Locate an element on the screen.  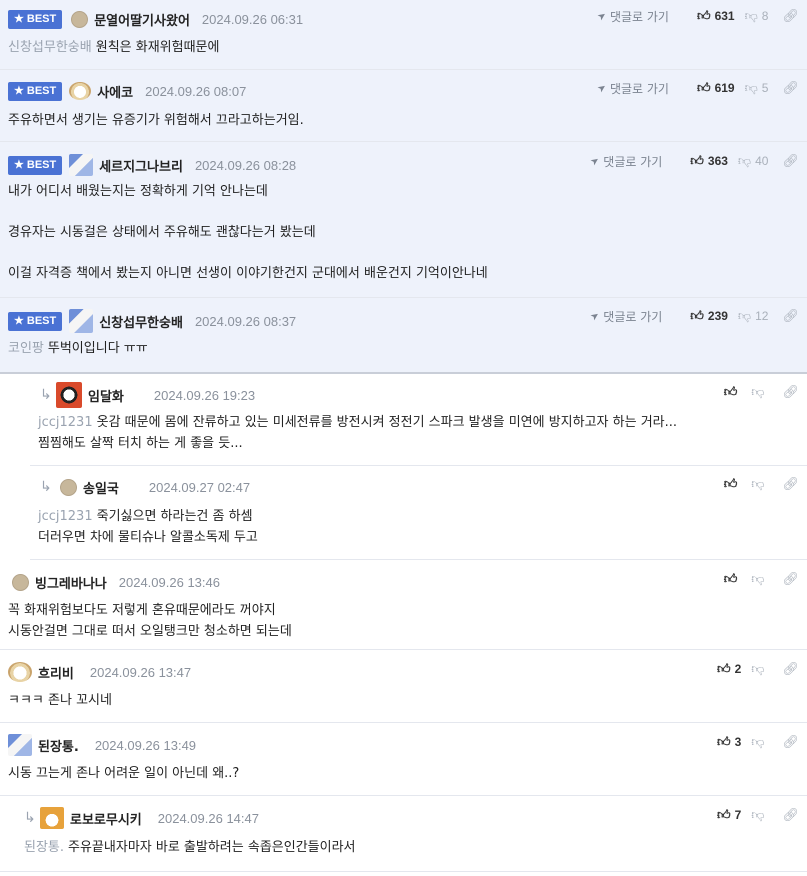
timestamp: 2024.09.26 08:07 is located at coordinates (196, 91).